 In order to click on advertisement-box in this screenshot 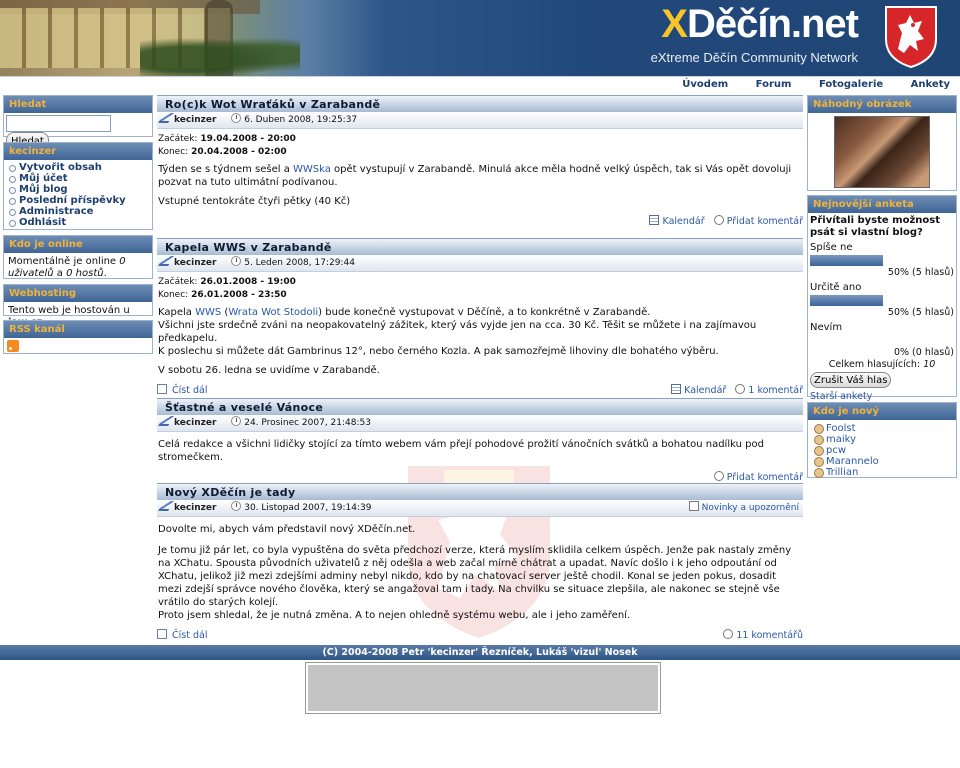, I will do `click(483, 688)`.